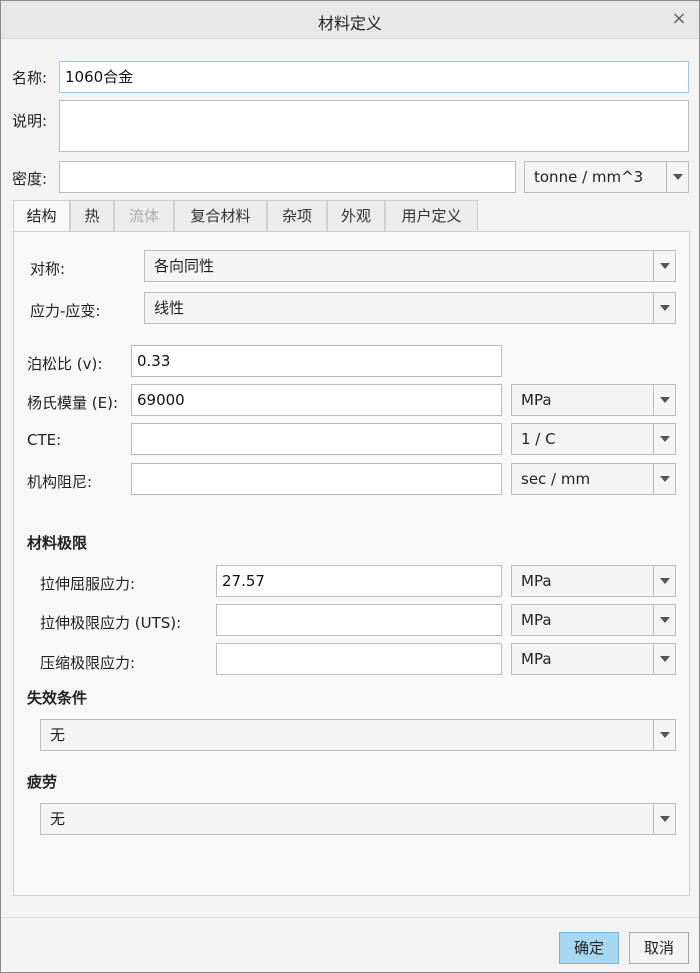  What do you see at coordinates (374, 77) in the screenshot?
I see `name-input: 1060合金` at bounding box center [374, 77].